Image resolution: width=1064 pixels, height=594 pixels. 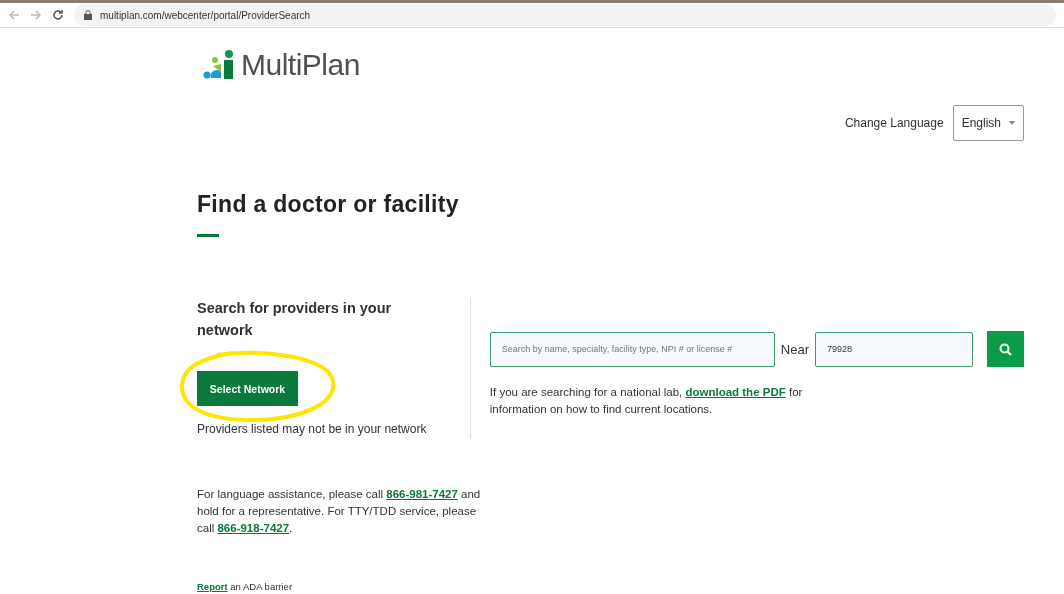 What do you see at coordinates (212, 586) in the screenshot?
I see `report-link: Report` at bounding box center [212, 586].